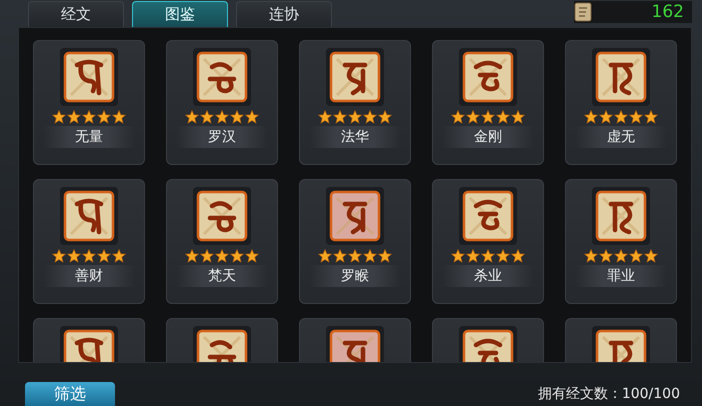  I want to click on tab: 图鉴, so click(180, 14).